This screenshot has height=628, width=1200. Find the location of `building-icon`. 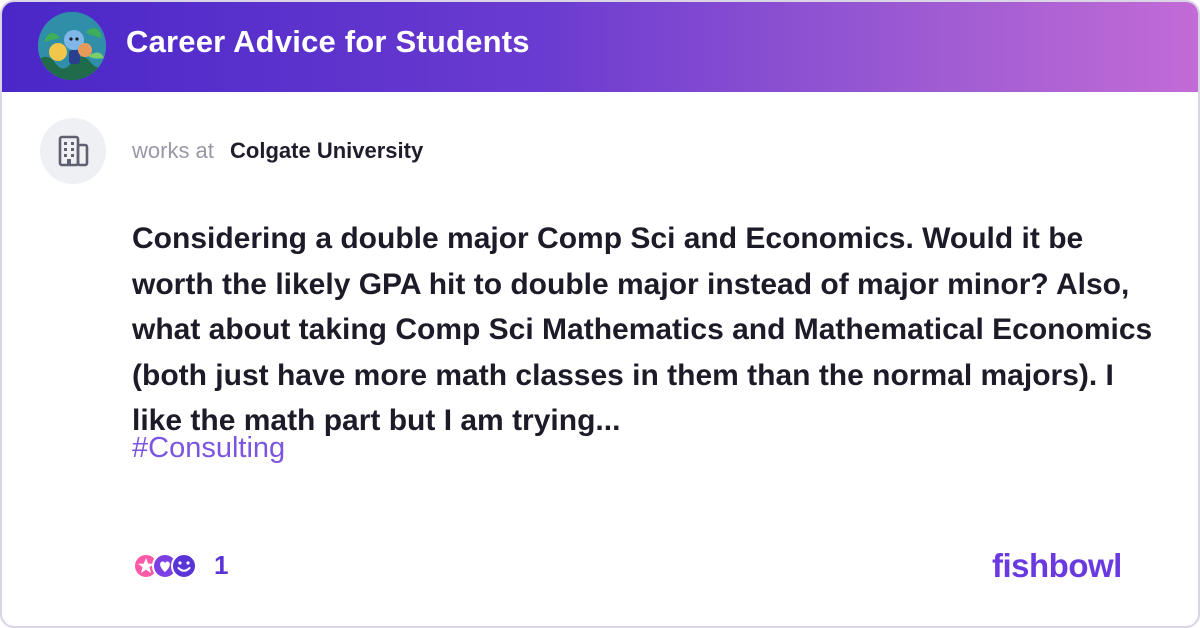

building-icon is located at coordinates (73, 151).